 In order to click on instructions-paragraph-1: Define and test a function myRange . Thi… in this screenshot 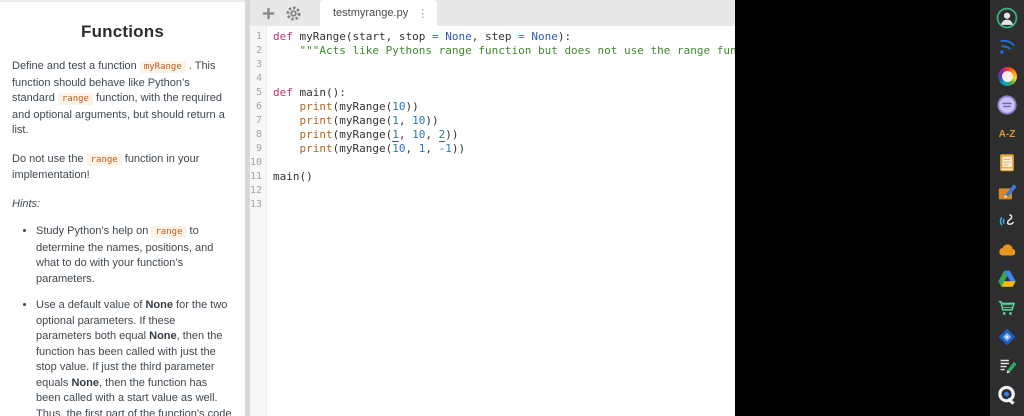, I will do `click(118, 98)`.